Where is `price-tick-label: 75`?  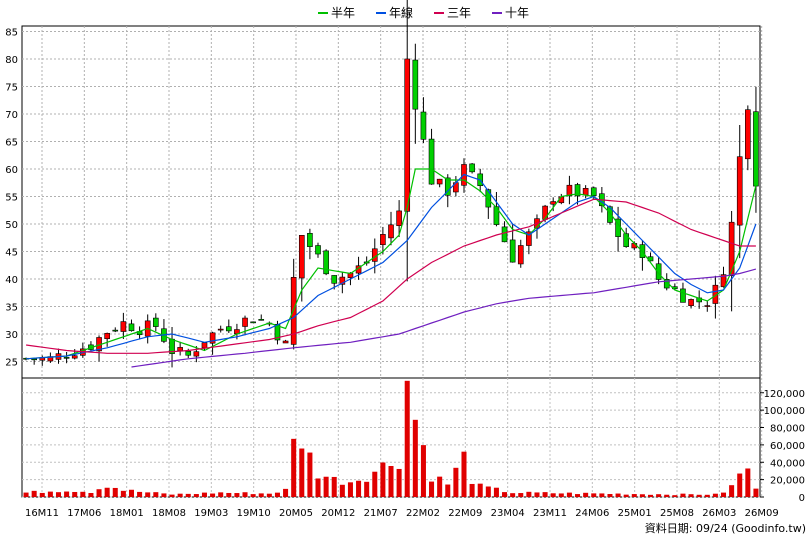 price-tick-label: 75 is located at coordinates (11, 88).